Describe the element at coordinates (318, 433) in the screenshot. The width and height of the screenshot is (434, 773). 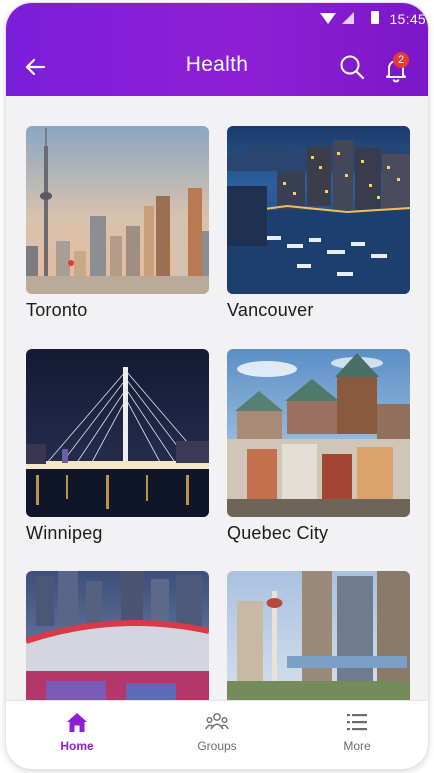
I see `city-photo-quebec-city` at that location.